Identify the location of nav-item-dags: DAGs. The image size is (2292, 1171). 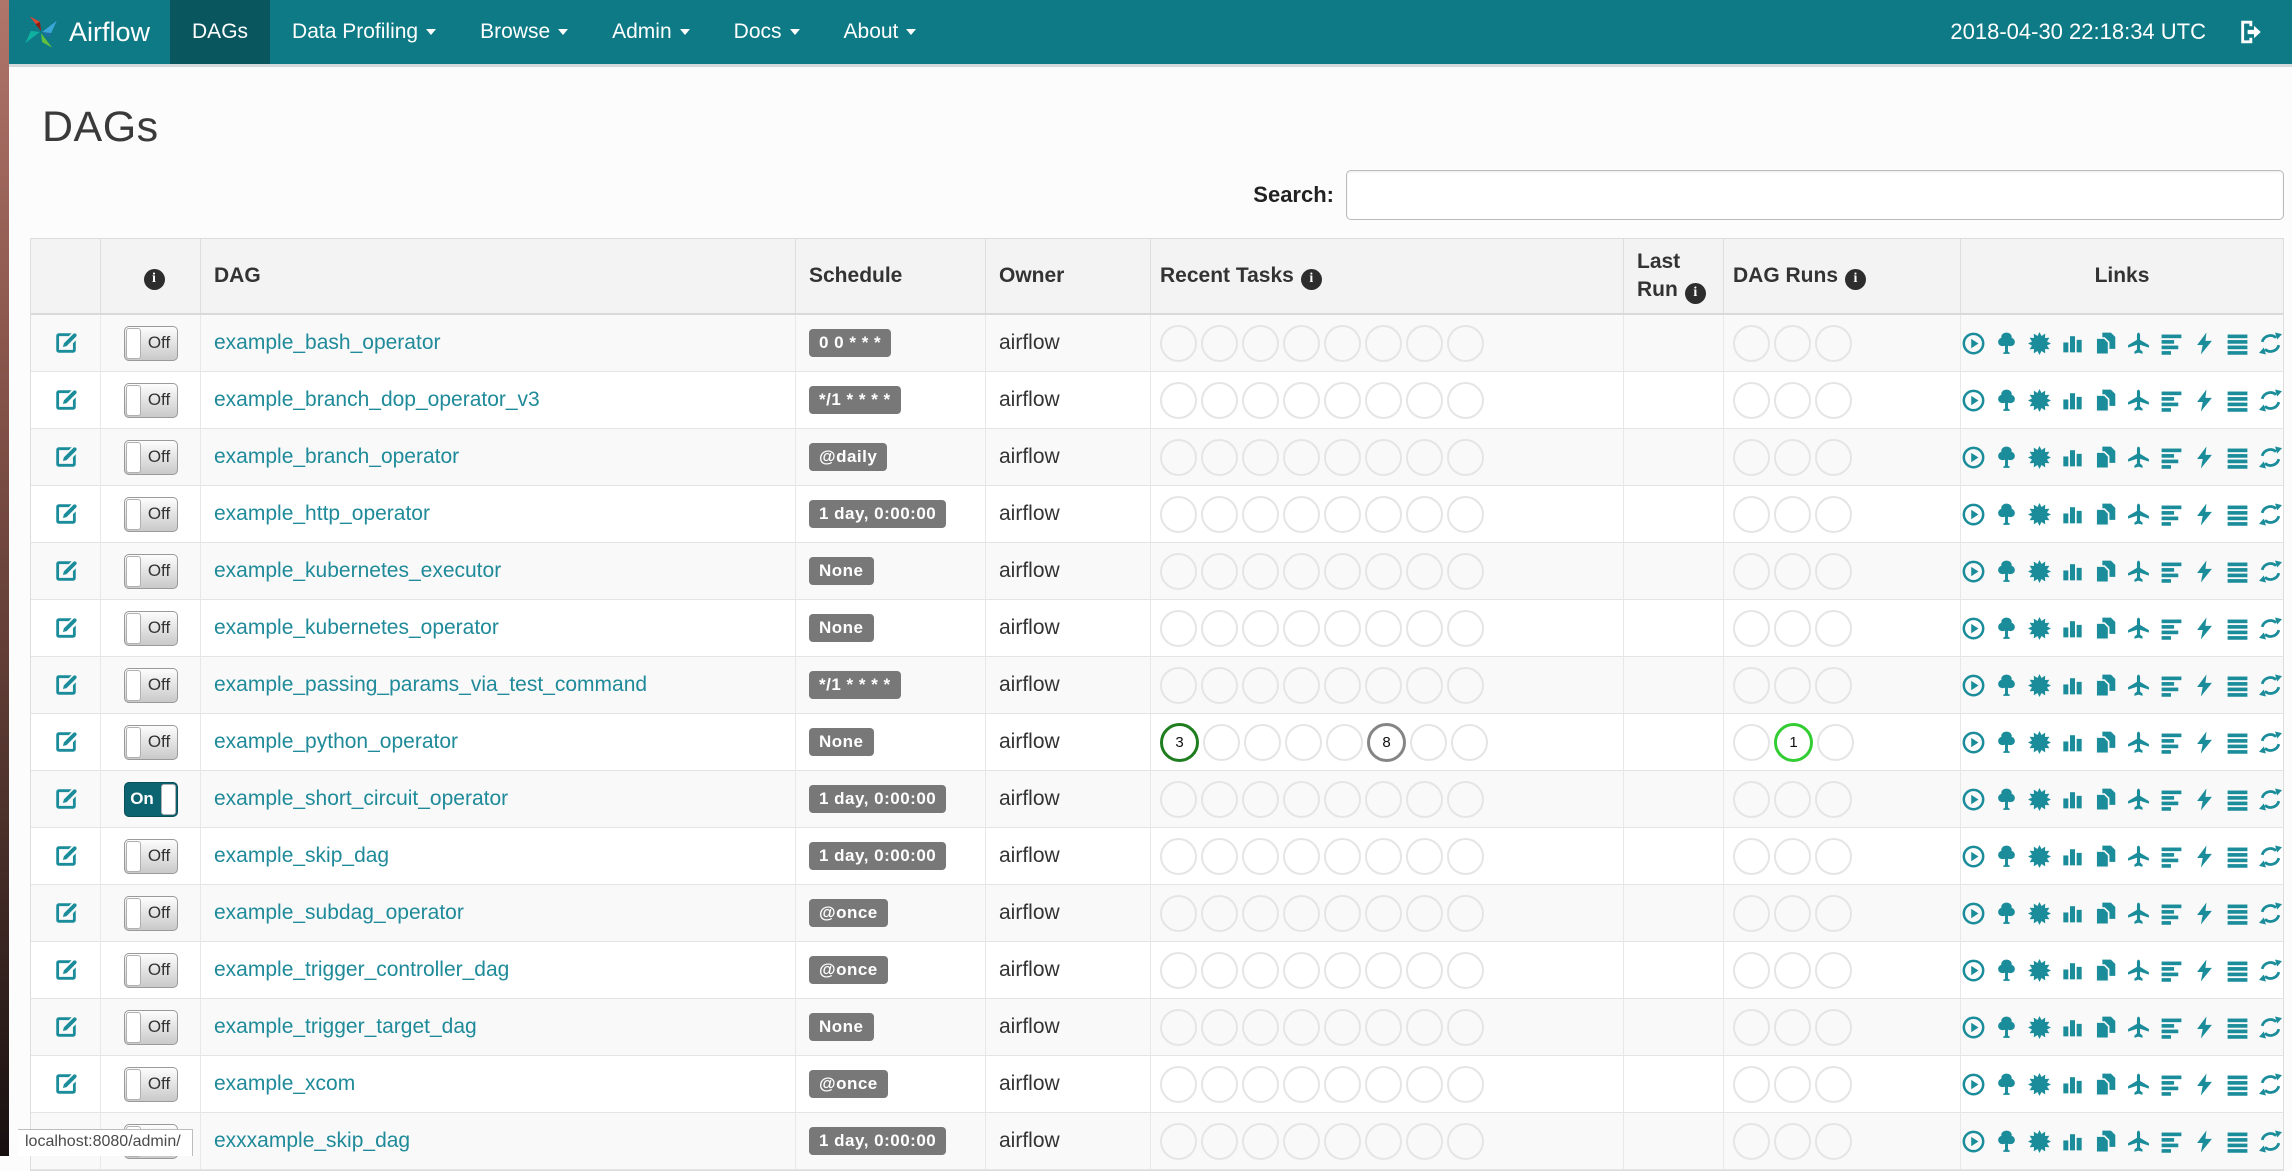
(220, 32).